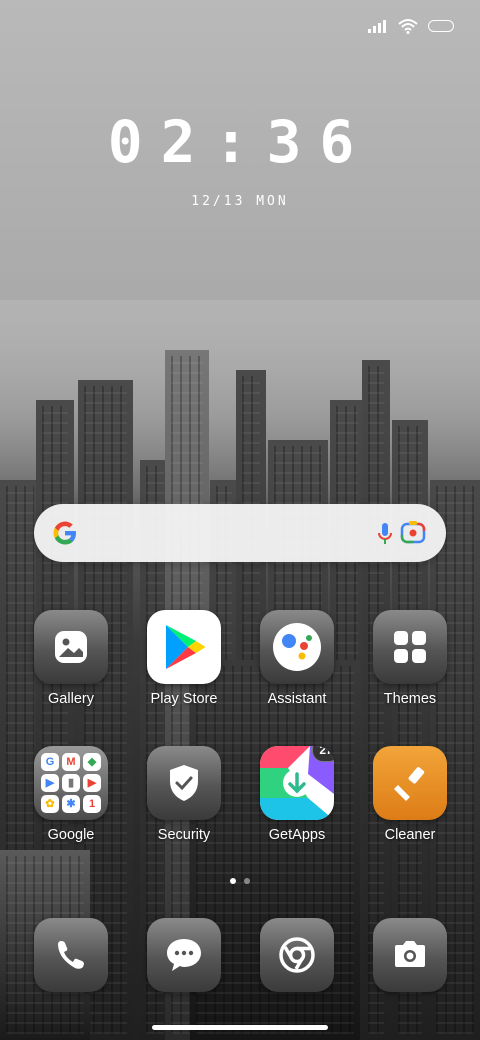 Image resolution: width=480 pixels, height=1040 pixels. Describe the element at coordinates (240, 881) in the screenshot. I see `page-indicator` at that location.